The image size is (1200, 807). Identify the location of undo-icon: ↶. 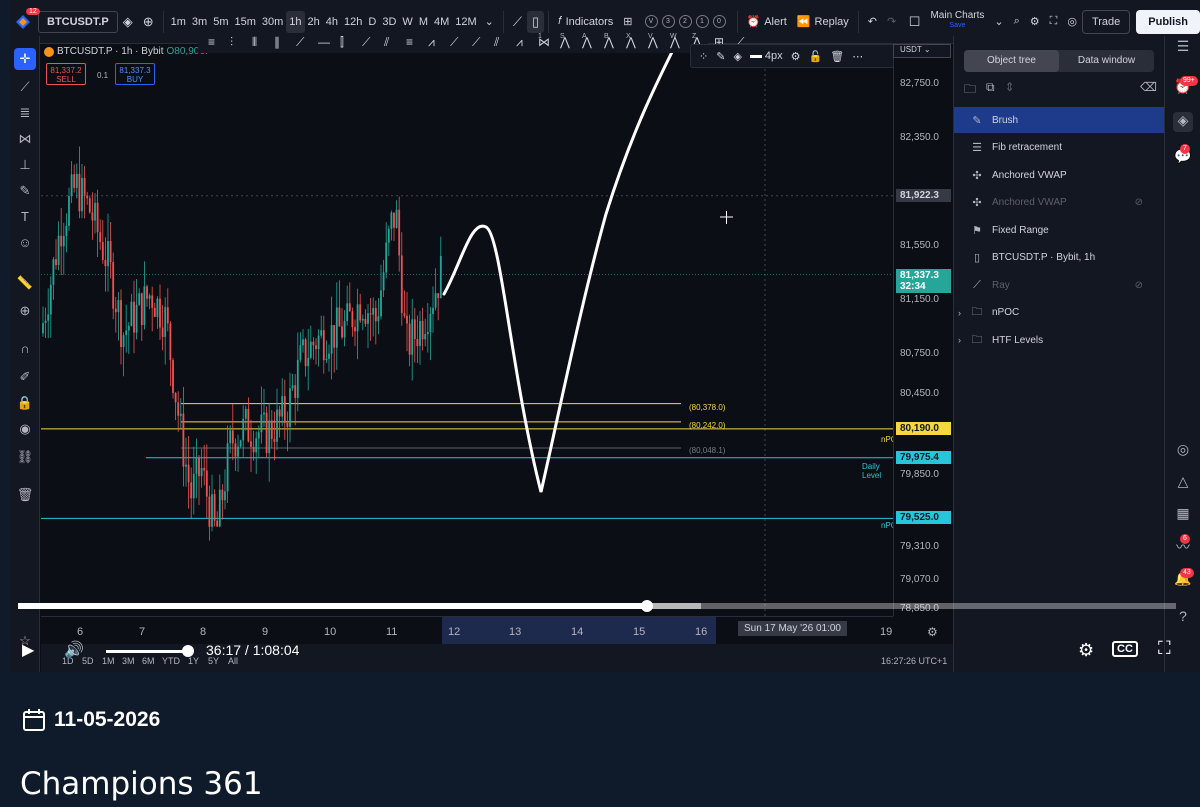
(872, 22).